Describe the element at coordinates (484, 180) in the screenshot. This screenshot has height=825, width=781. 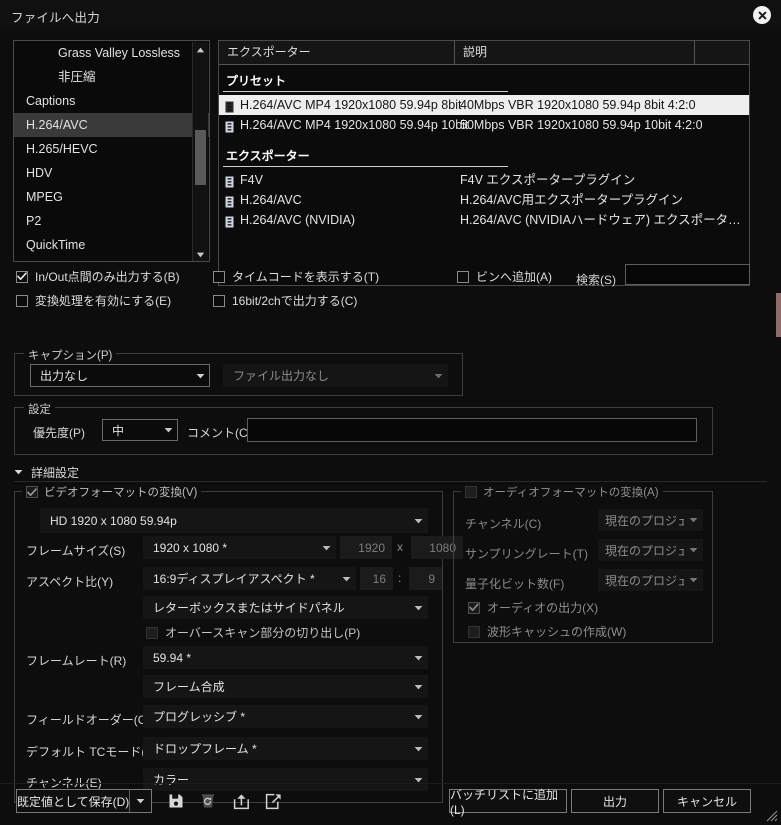
I see `exporter-row: F4V F4V エクスポータープラグイン` at that location.